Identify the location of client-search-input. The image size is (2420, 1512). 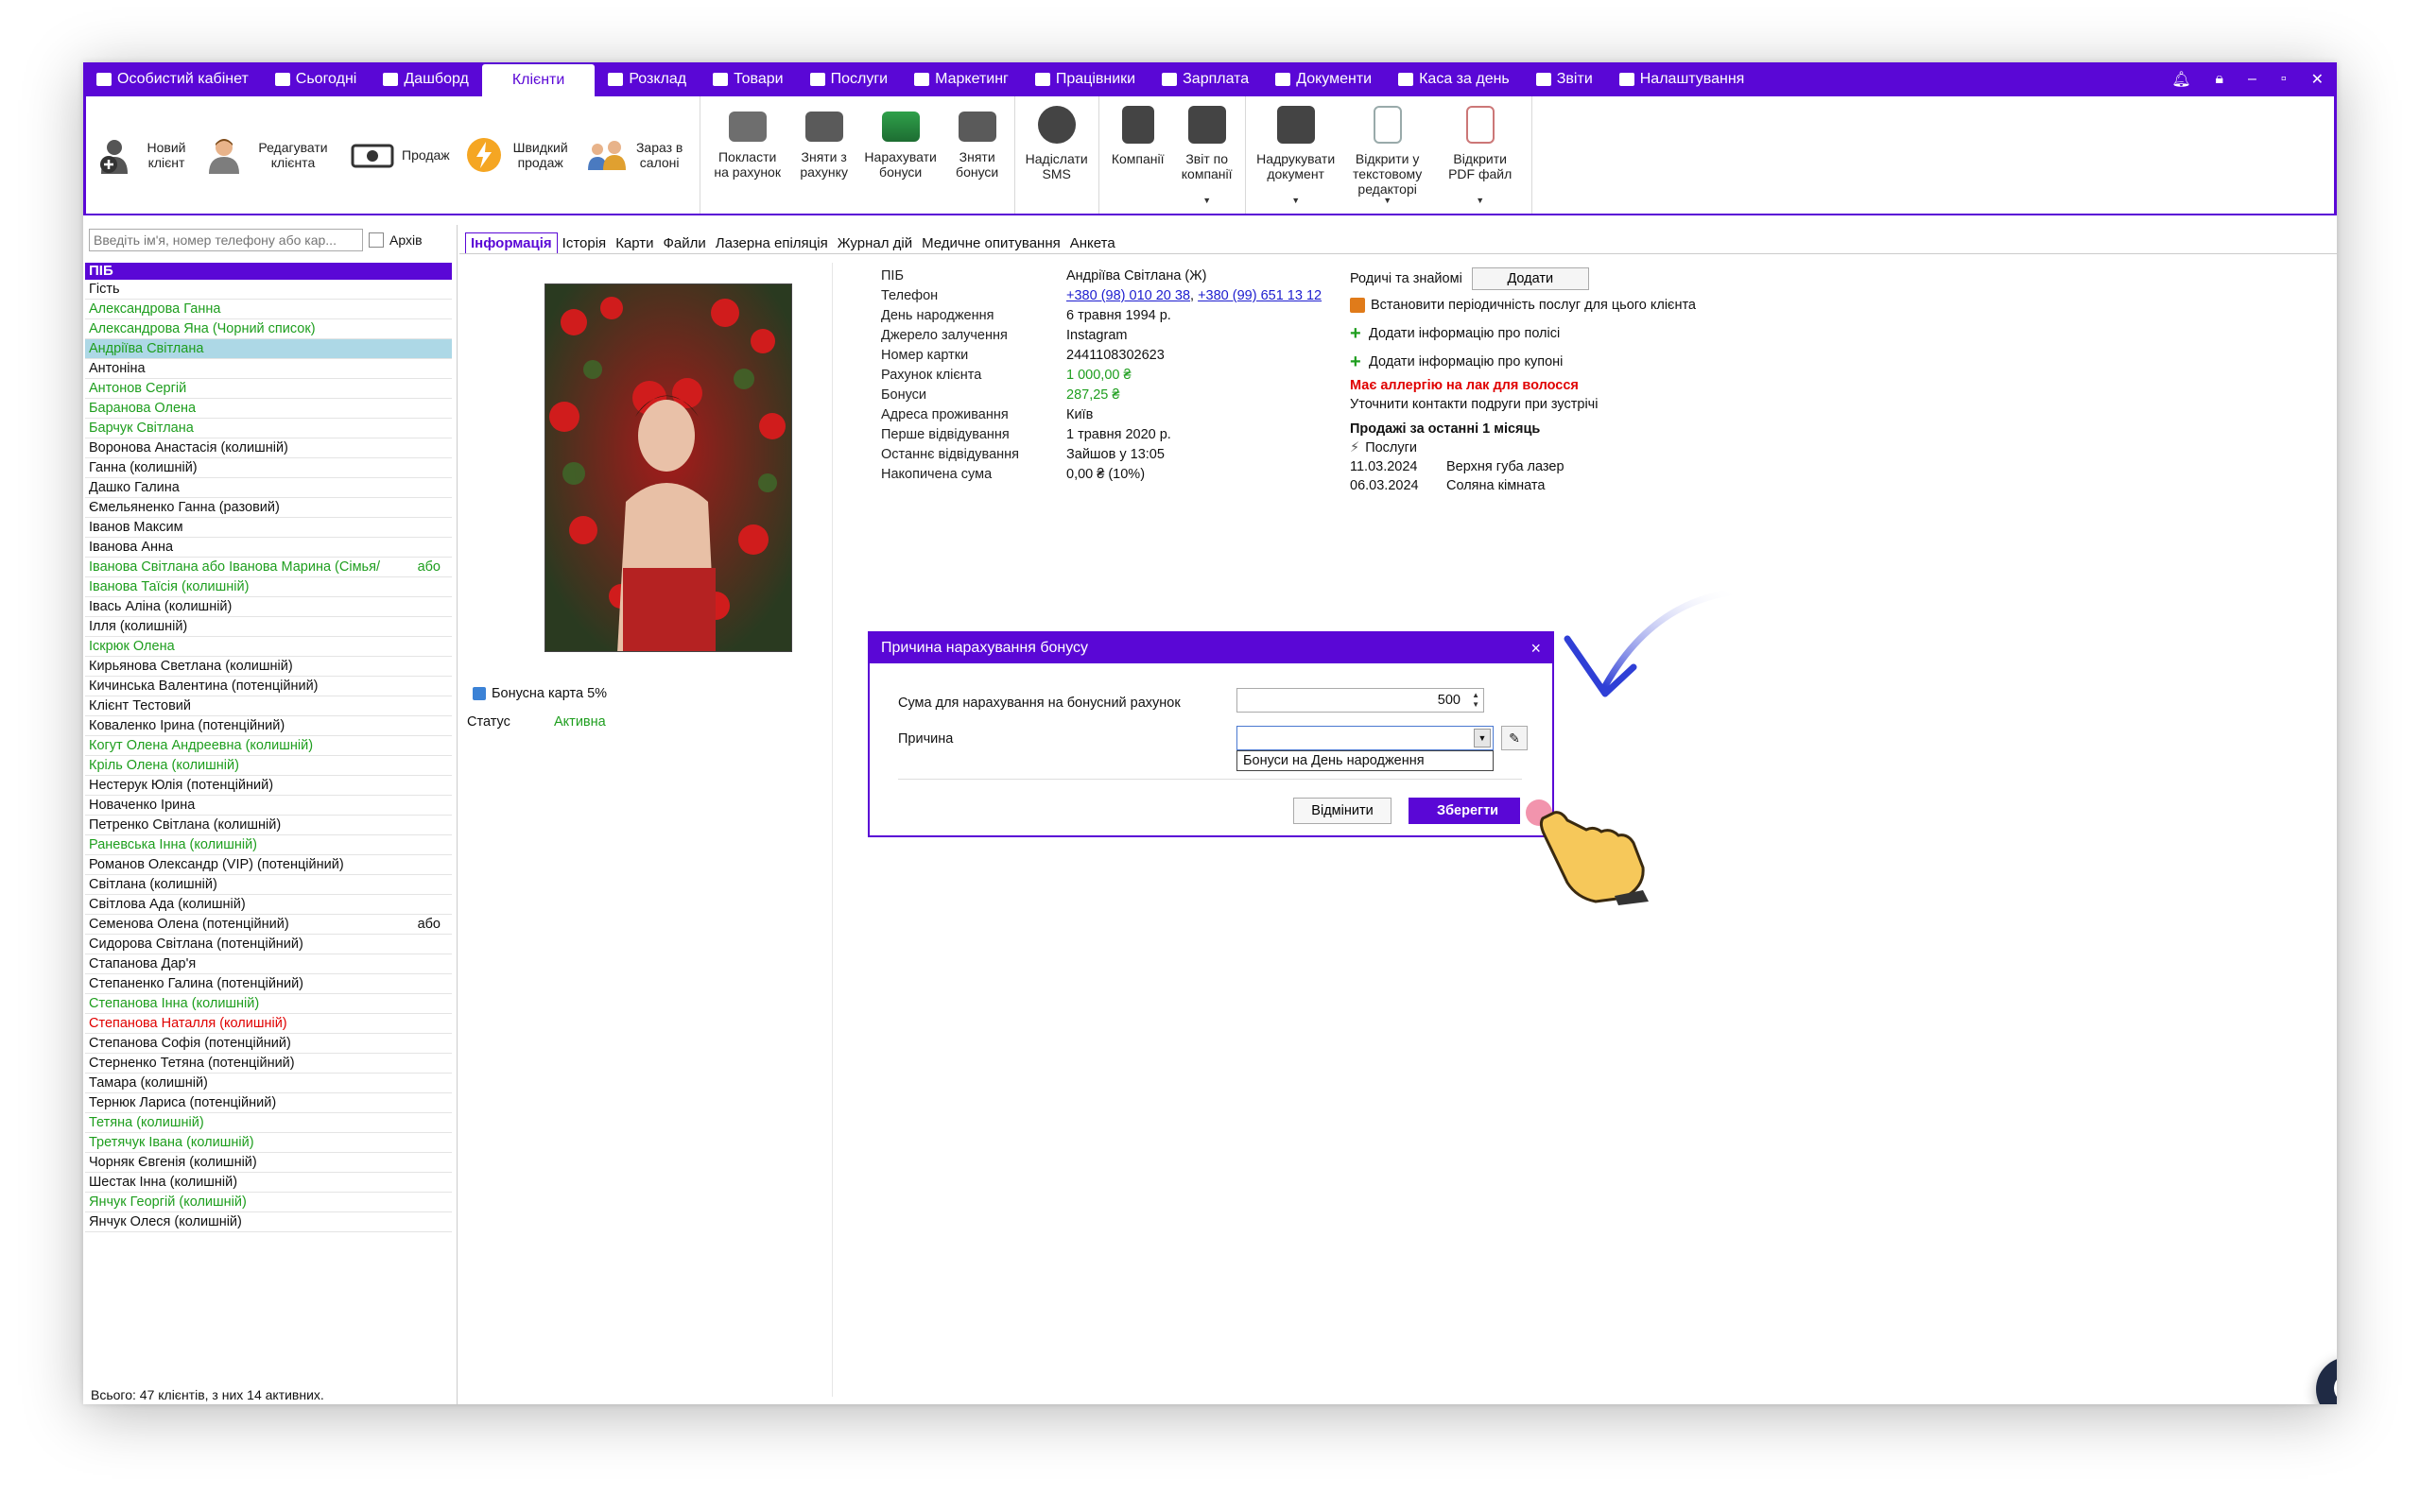
(226, 240).